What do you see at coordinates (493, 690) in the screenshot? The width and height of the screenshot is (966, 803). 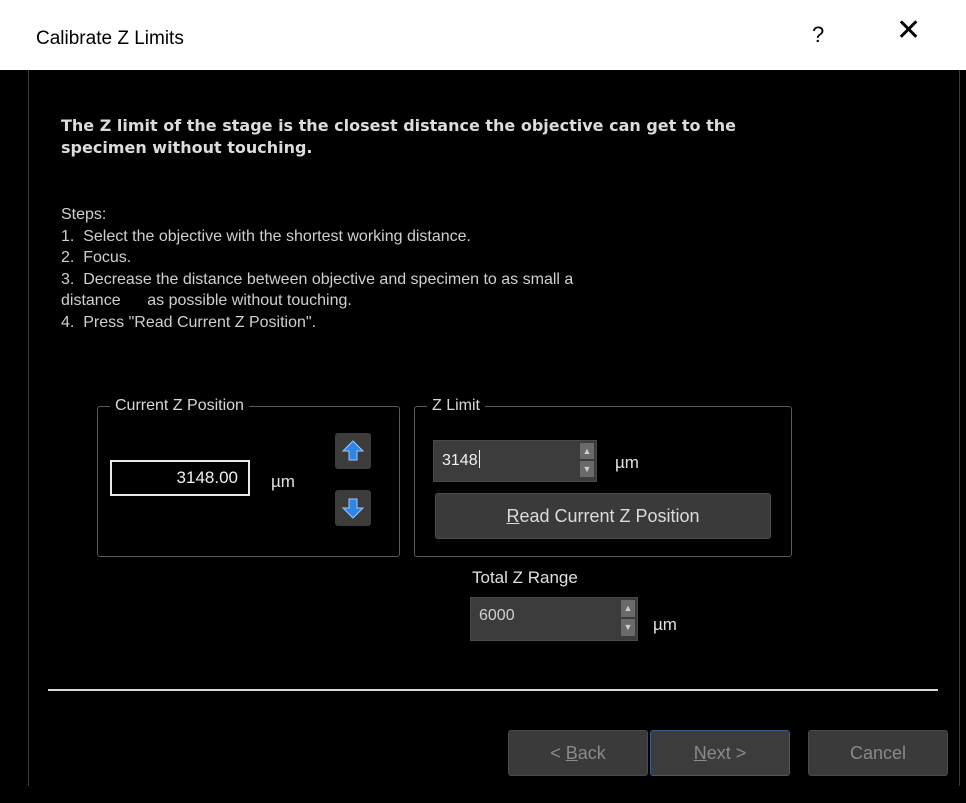 I see `footer-separator` at bounding box center [493, 690].